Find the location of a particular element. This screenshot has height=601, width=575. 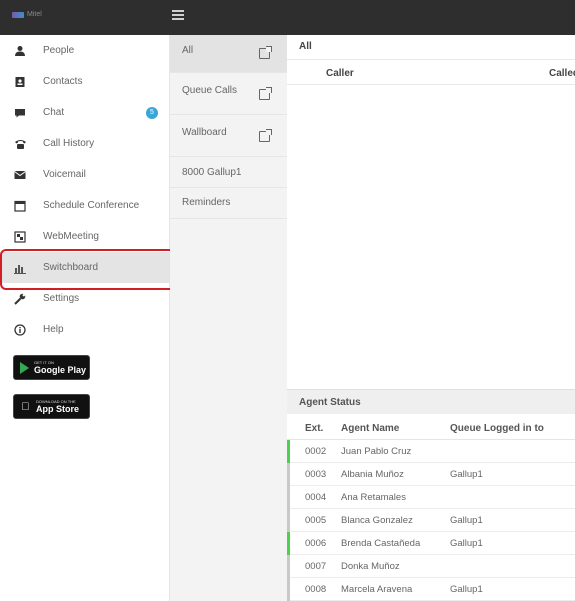

table-row: 0003 Albania Muñoz Gallup1 is located at coordinates (431, 474).